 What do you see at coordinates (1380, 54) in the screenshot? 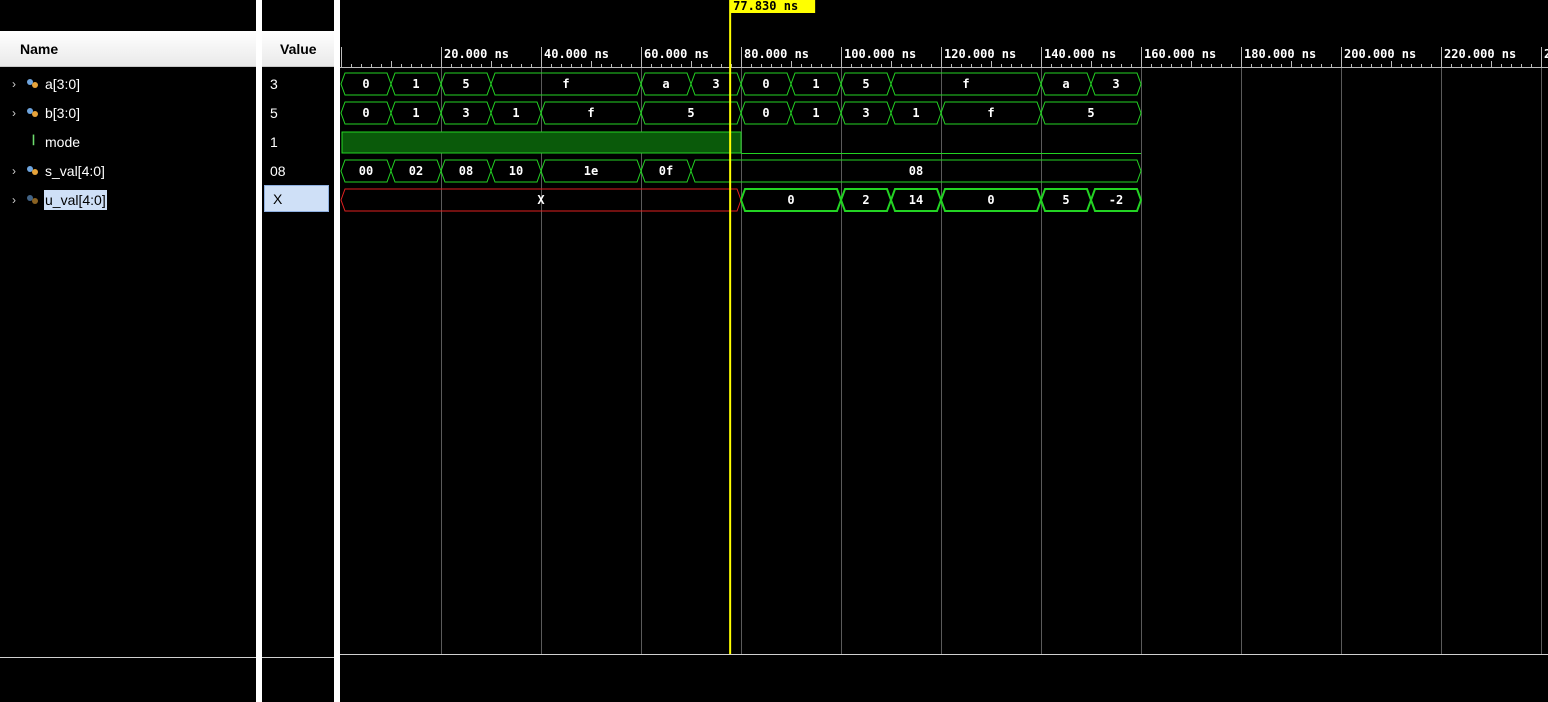
I see `timeline-tick-label: 200.000 ns` at bounding box center [1380, 54].